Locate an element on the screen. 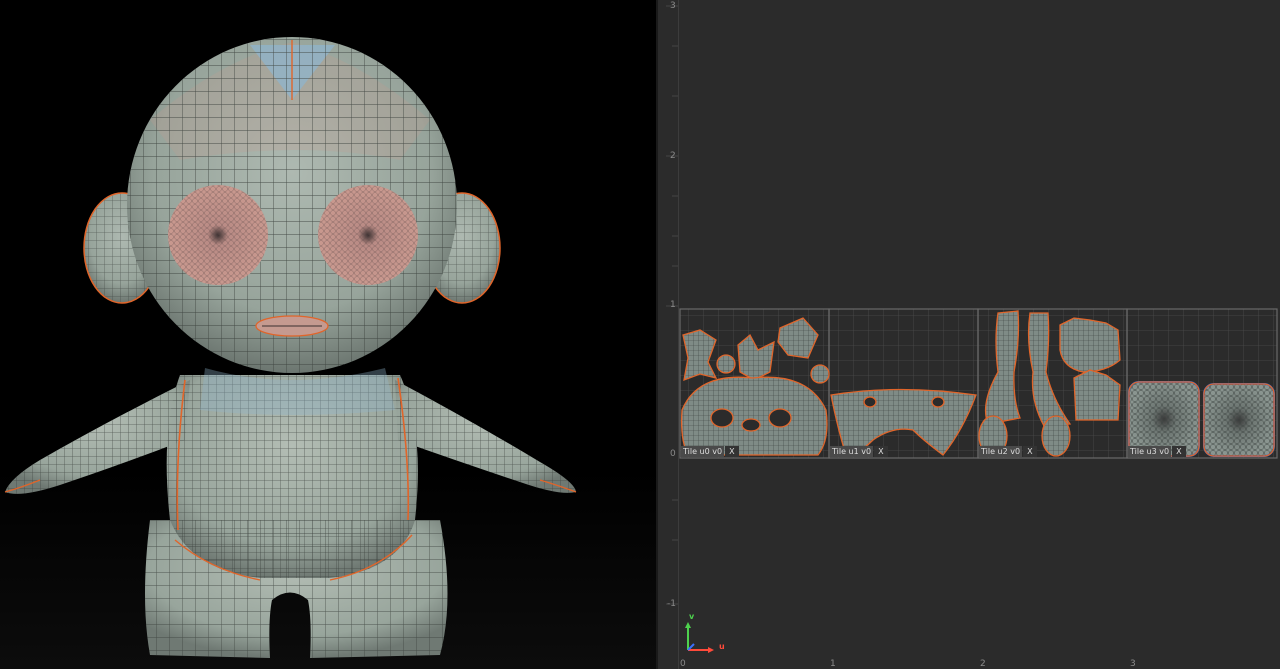 This screenshot has width=1280, height=669. tile-label-u2: Tile u2 v0 X is located at coordinates (1008, 451).